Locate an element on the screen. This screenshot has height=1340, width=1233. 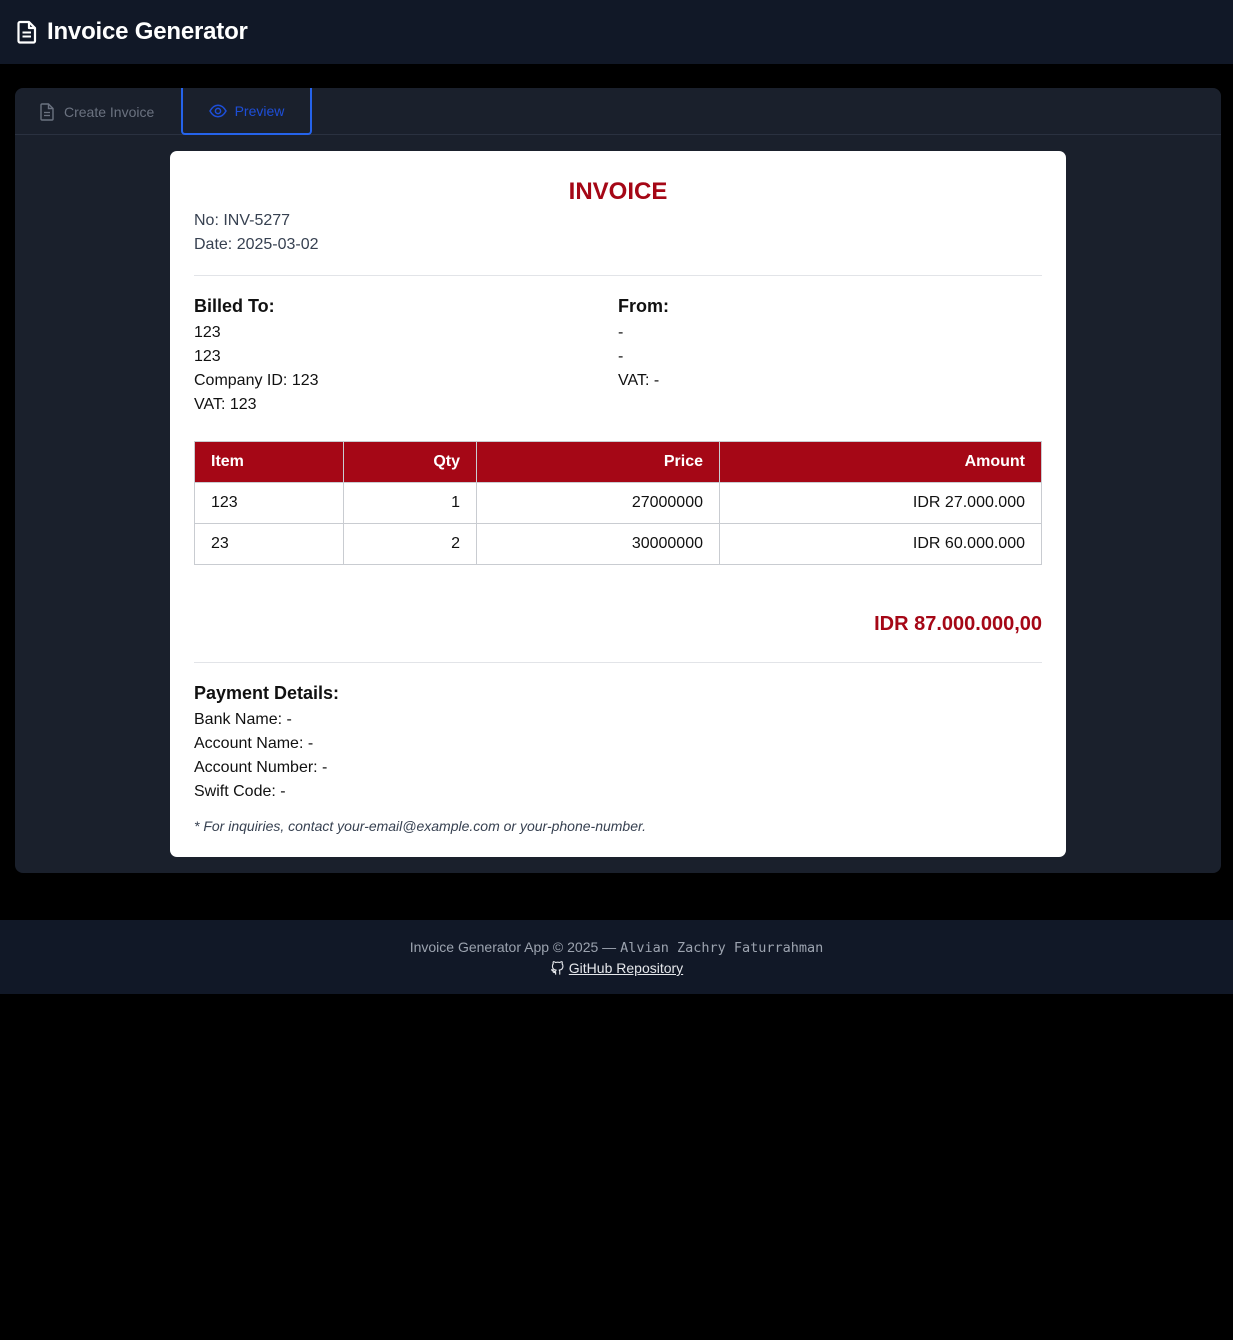
app-title: Invoice Generator is located at coordinates (147, 31).